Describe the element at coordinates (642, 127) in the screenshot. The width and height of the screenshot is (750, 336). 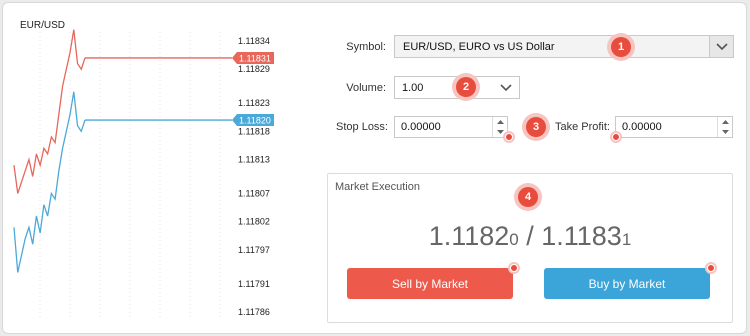
I see `take-profit-value: 0.00000` at that location.